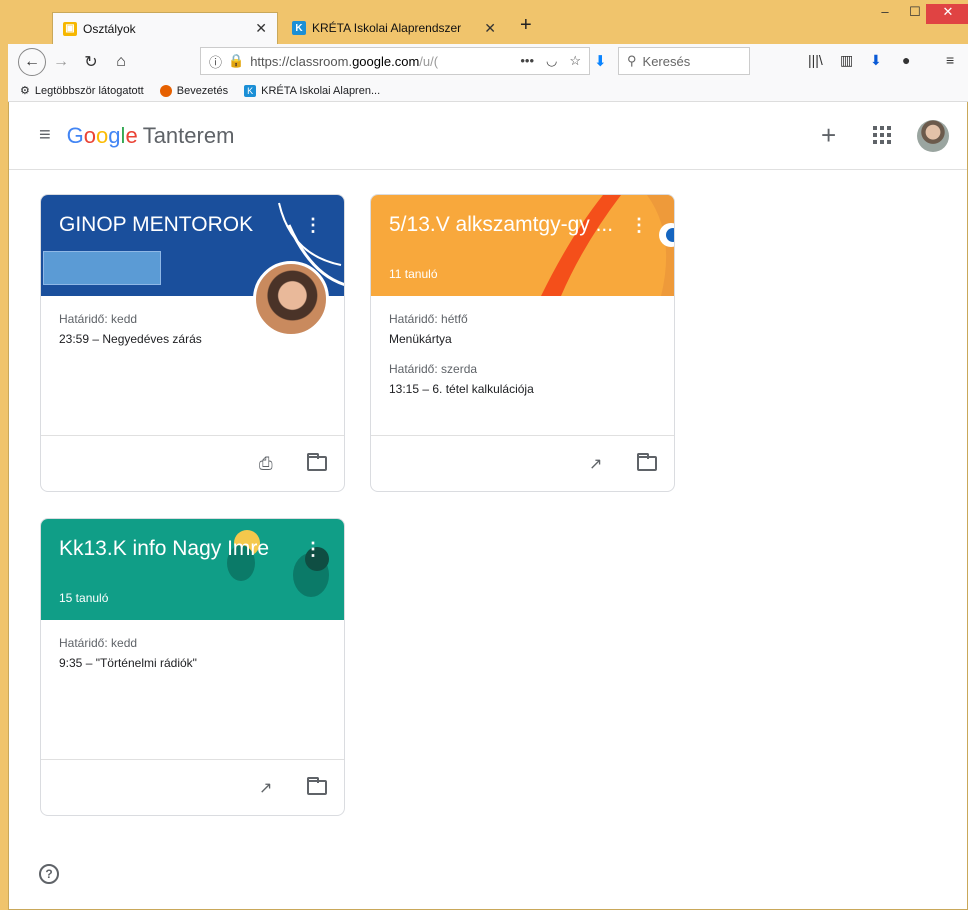  I want to click on help-icon: ?, so click(49, 874).